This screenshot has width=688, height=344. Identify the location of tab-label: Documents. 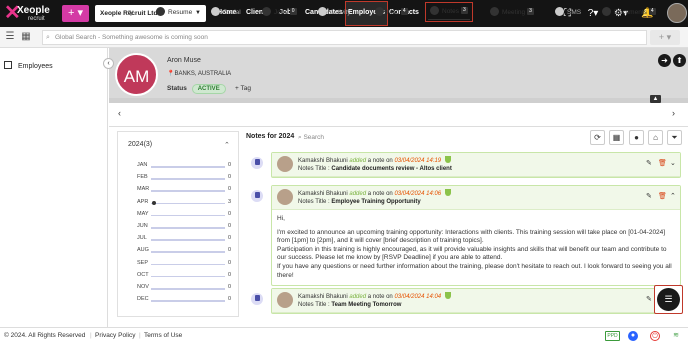
(630, 12).